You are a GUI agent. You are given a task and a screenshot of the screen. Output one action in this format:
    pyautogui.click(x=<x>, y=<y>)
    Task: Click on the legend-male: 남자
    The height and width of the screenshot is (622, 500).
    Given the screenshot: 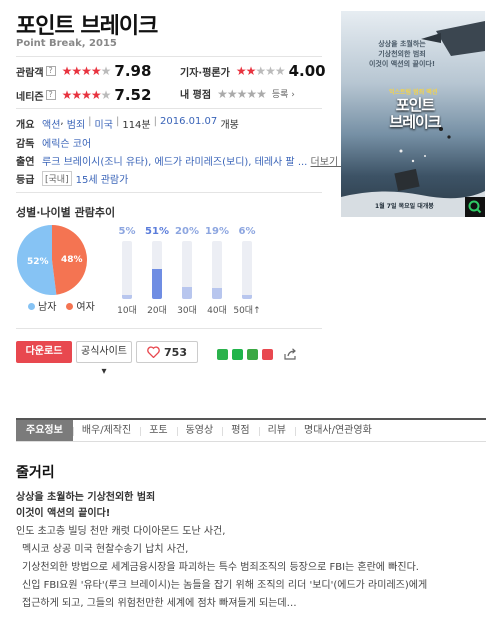 What is the action you would take?
    pyautogui.click(x=42, y=305)
    